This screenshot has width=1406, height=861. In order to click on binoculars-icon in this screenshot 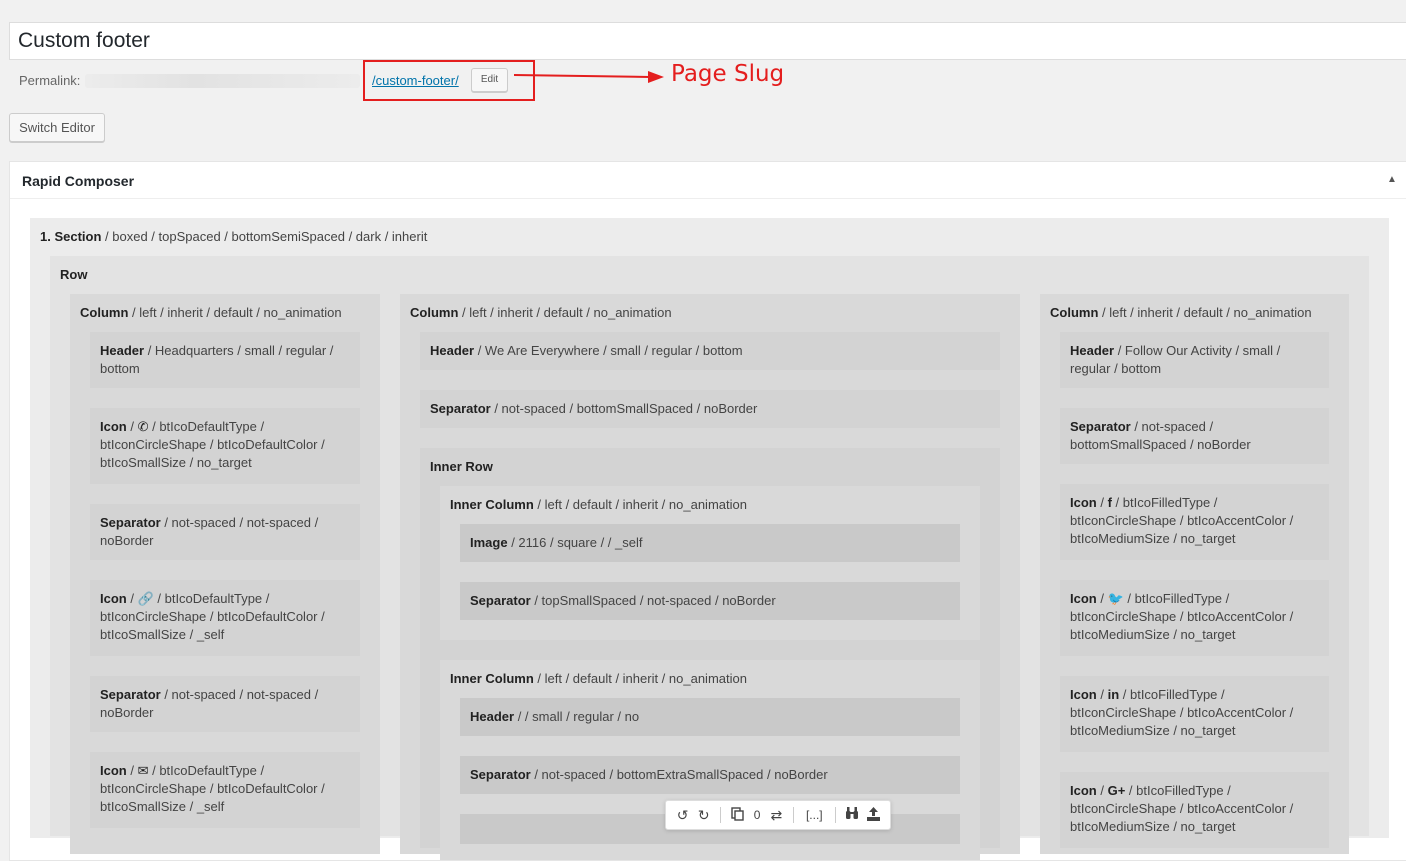, I will do `click(852, 815)`.